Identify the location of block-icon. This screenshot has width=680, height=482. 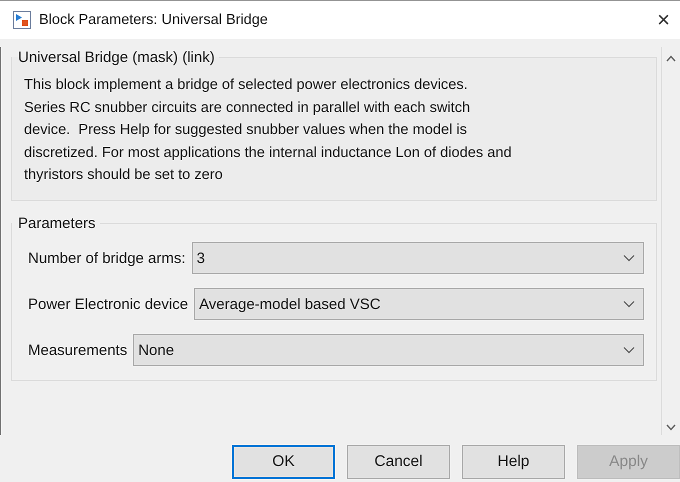
(22, 20).